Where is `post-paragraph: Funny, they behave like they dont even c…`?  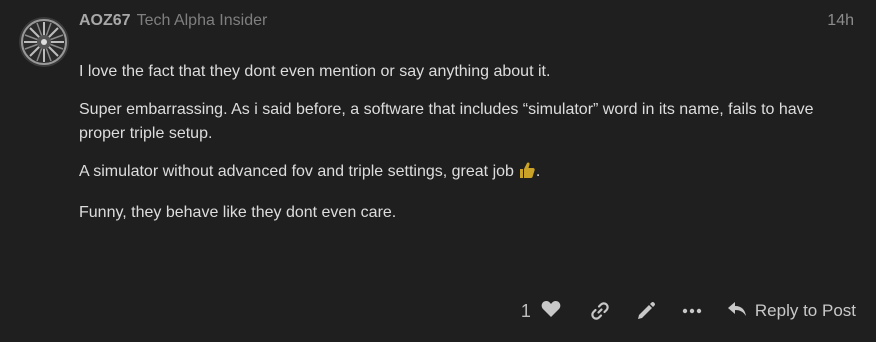 post-paragraph: Funny, they behave like they dont even c… is located at coordinates (238, 212).